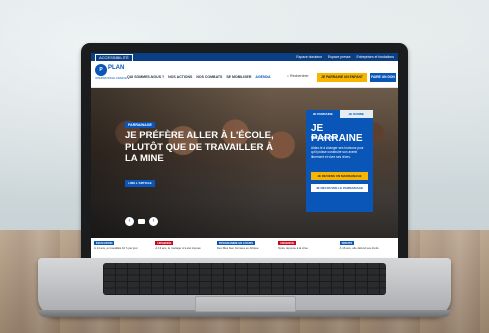 Image resolution: width=489 pixels, height=333 pixels. I want to click on nav-item-agenda: AGENDA, so click(262, 77).